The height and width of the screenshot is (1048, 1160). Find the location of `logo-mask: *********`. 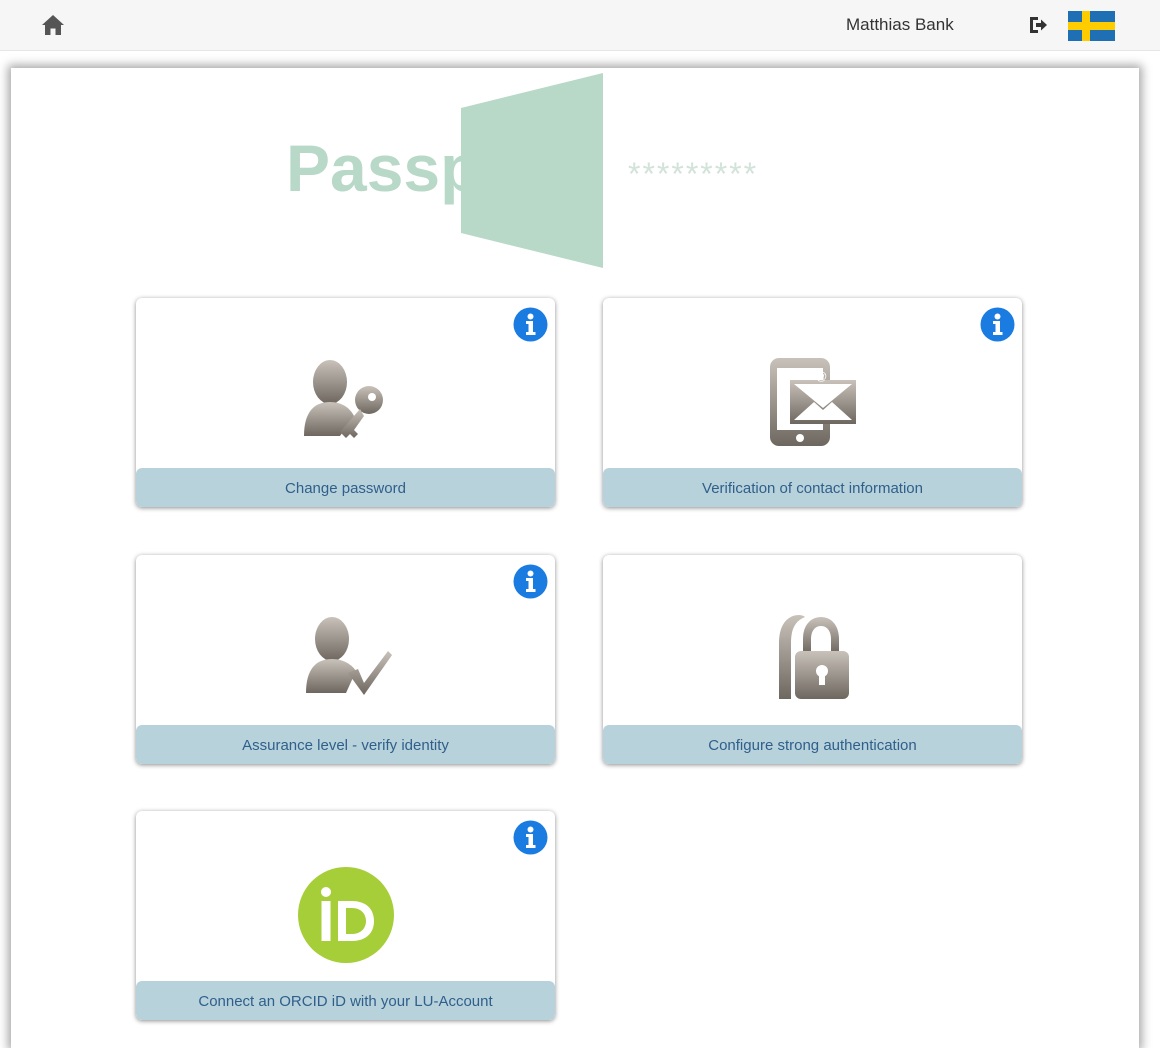

logo-mask: ********* is located at coordinates (693, 174).